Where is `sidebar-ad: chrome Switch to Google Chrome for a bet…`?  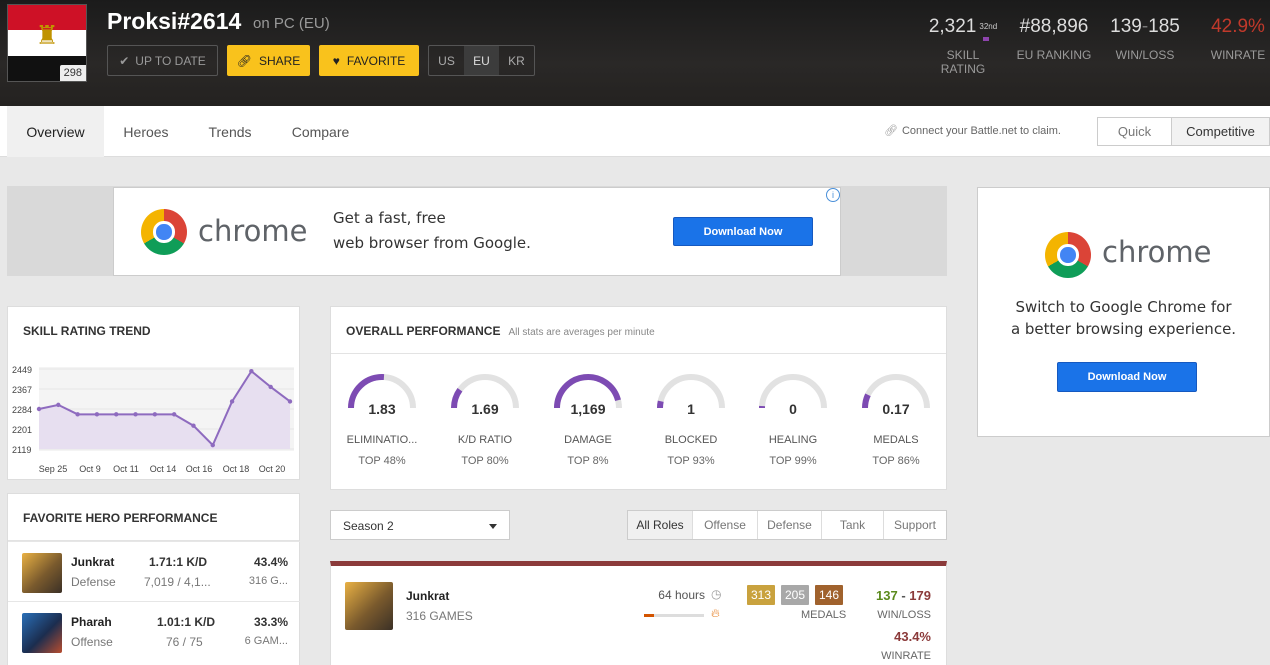
sidebar-ad: chrome Switch to Google Chrome for a bet… is located at coordinates (1123, 312).